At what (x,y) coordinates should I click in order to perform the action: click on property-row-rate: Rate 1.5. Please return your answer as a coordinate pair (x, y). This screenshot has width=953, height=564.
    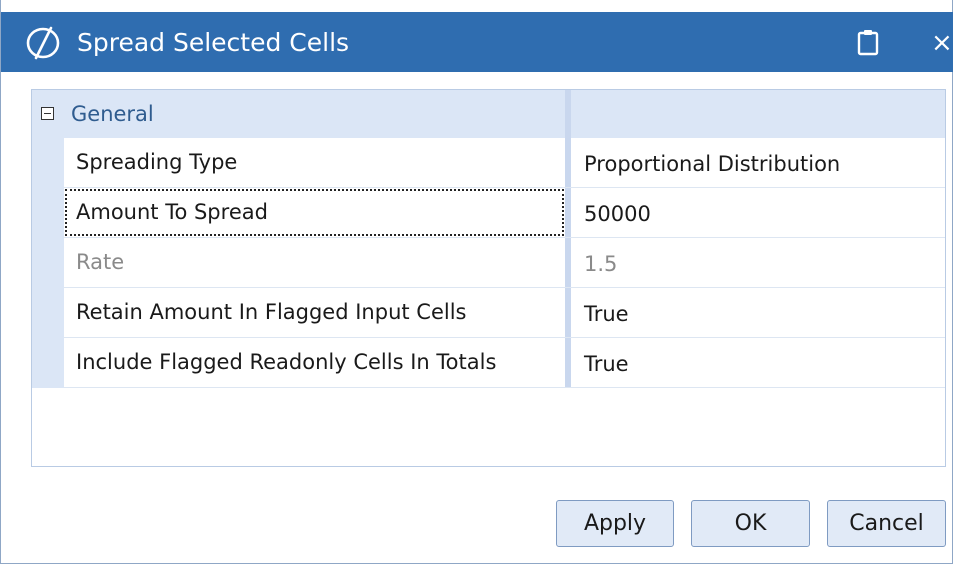
    Looking at the image, I should click on (504, 263).